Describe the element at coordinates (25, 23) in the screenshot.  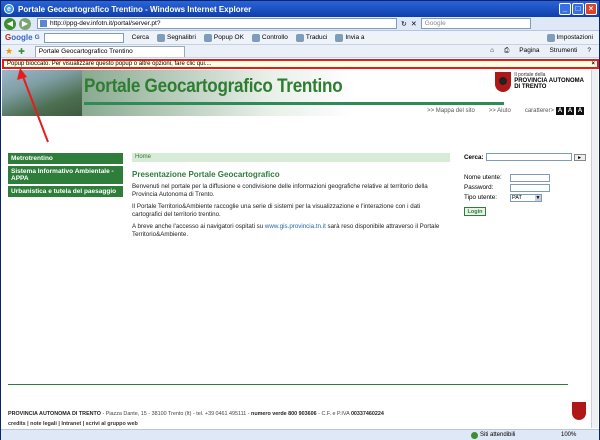
I see `forward-button: ▶` at that location.